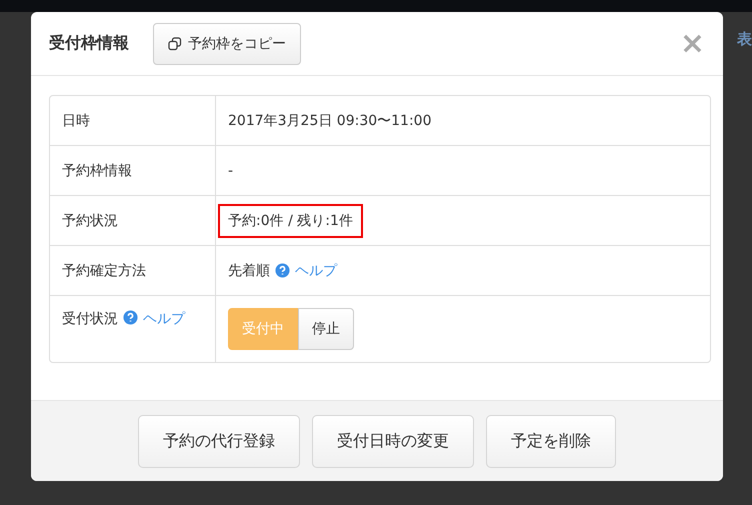 Image resolution: width=752 pixels, height=505 pixels. What do you see at coordinates (76, 121) in the screenshot?
I see `row-label: 日時` at bounding box center [76, 121].